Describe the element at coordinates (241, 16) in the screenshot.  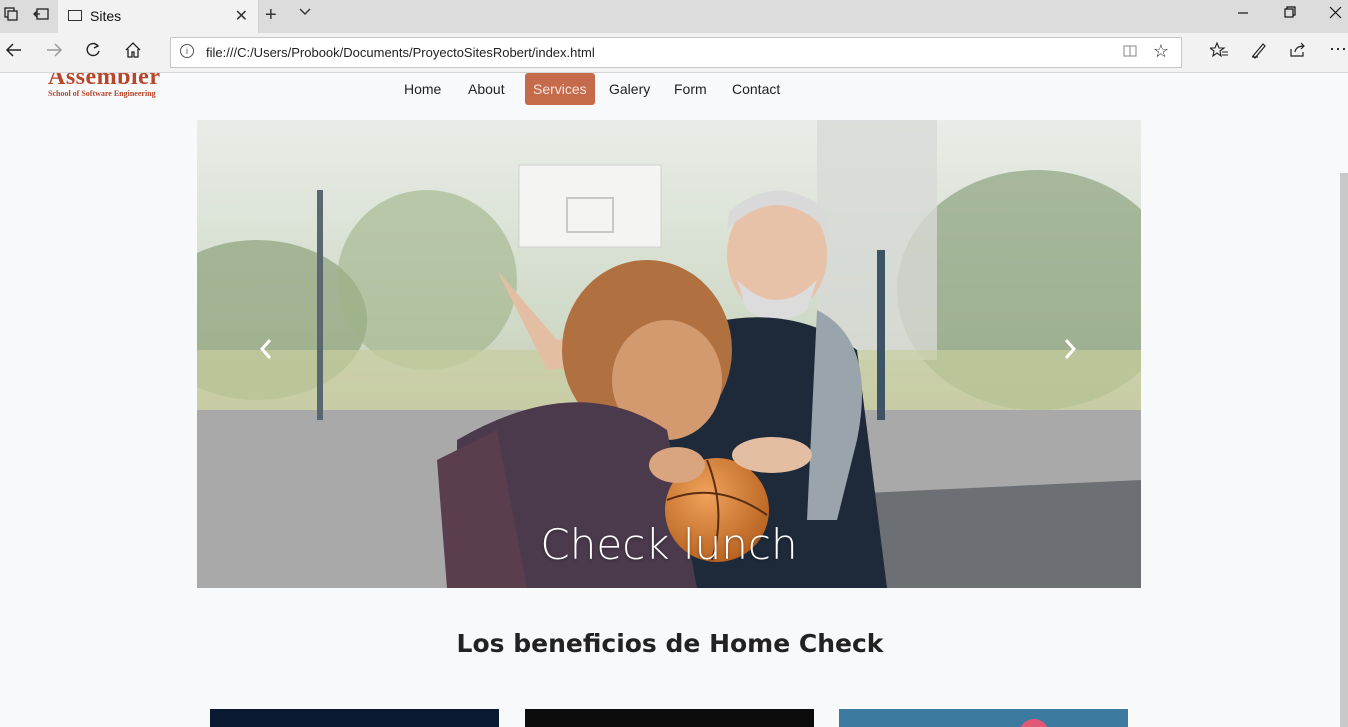
I see `close-tab-icon: ✕` at that location.